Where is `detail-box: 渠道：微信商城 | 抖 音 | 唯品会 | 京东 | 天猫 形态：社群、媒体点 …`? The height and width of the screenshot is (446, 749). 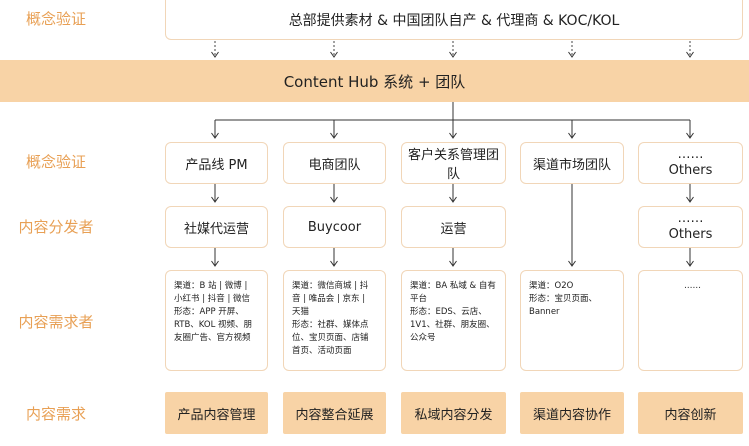
detail-box: 渠道：微信商城 | 抖 音 | 唯品会 | 京东 | 天猫 形态：社群、媒体点 … is located at coordinates (334, 320).